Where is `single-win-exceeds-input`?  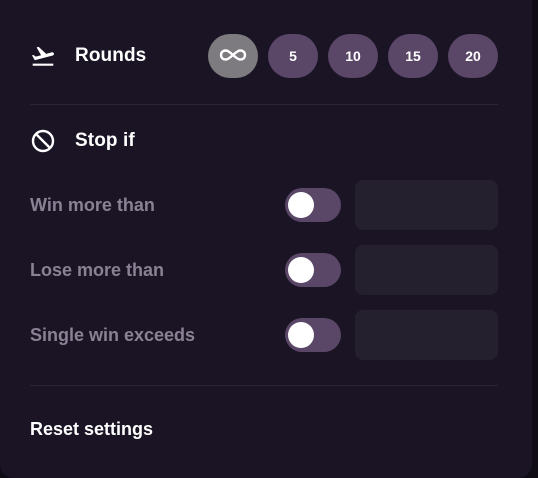
single-win-exceeds-input is located at coordinates (426, 335).